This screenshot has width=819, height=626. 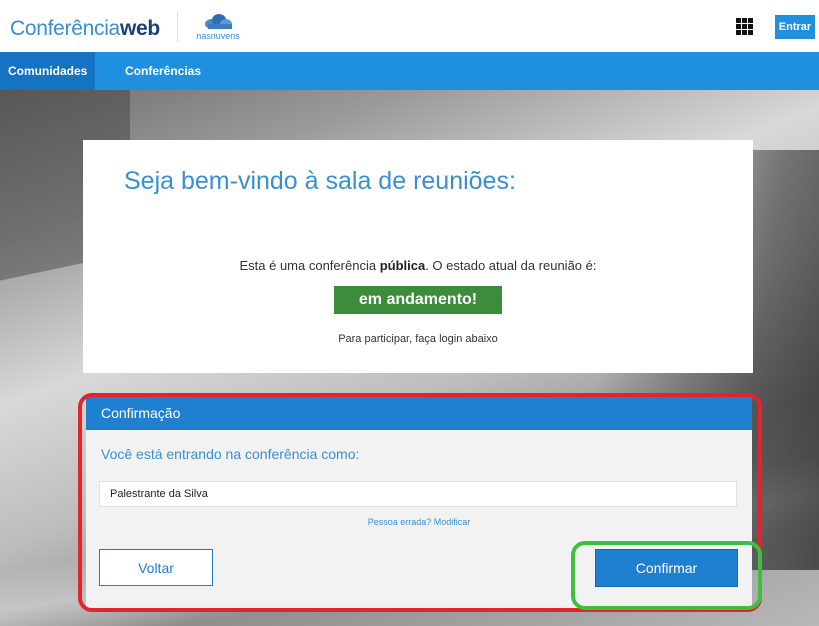 What do you see at coordinates (418, 339) in the screenshot?
I see `login-hint: Para participar, faça login abaixo` at bounding box center [418, 339].